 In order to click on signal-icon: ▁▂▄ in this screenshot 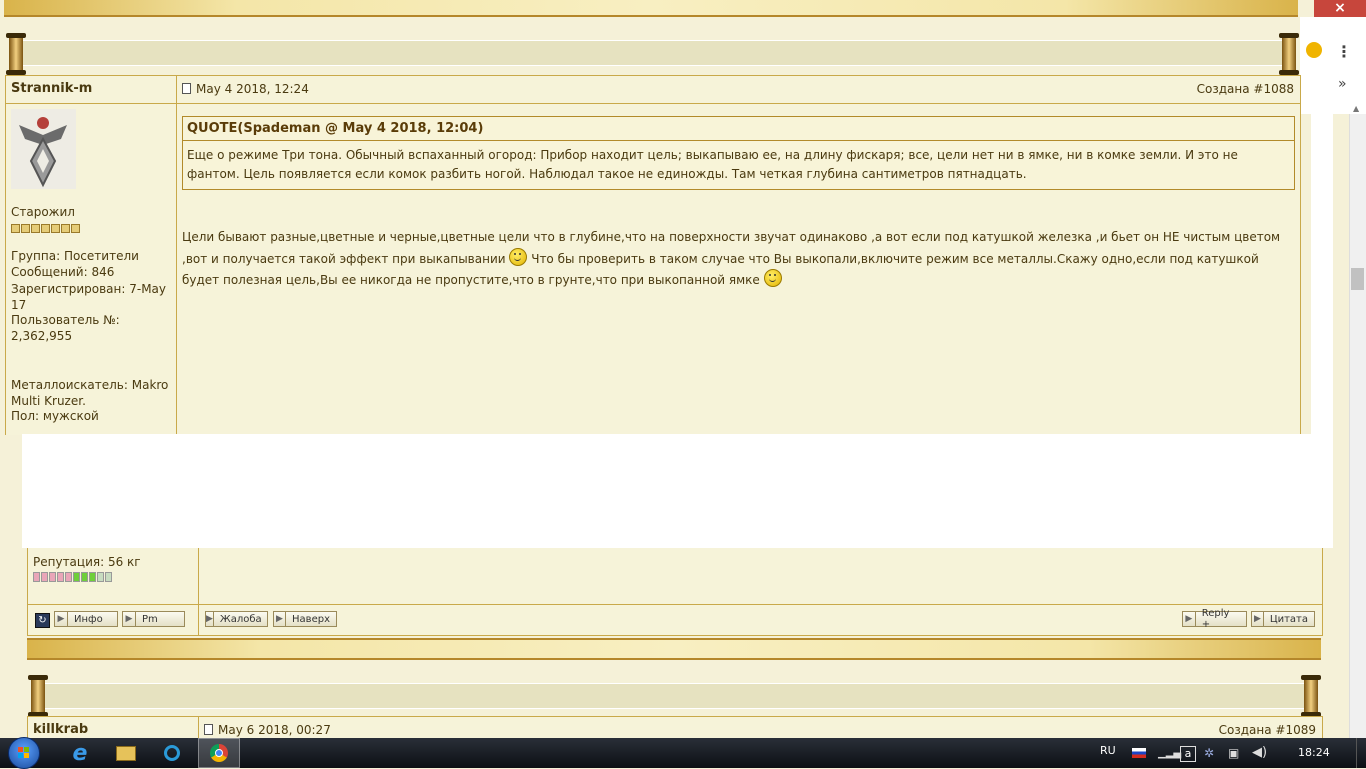, I will do `click(1169, 753)`.